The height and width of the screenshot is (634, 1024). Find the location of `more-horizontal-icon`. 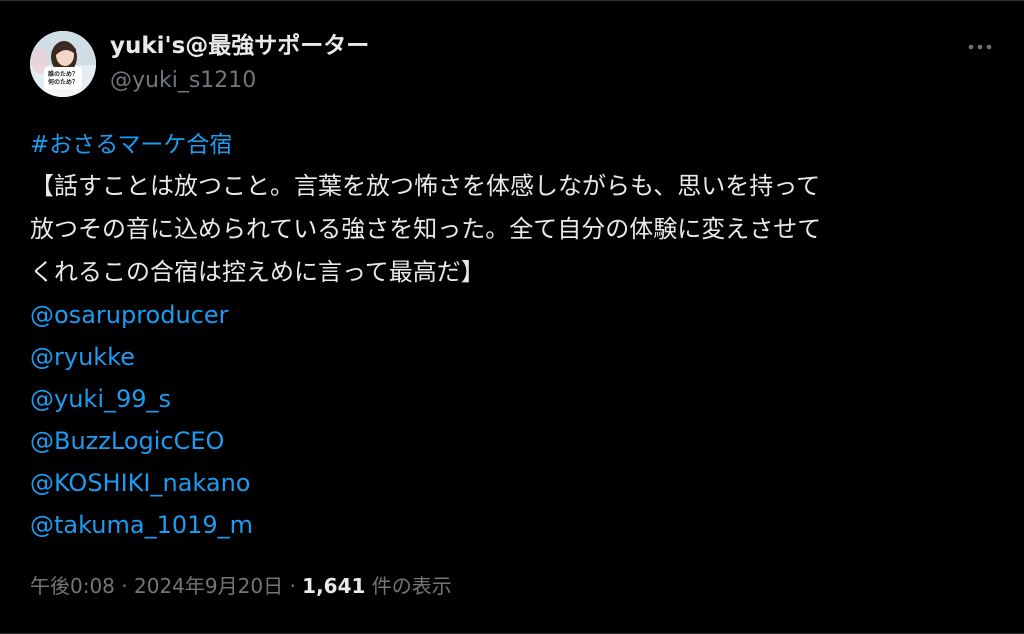

more-horizontal-icon is located at coordinates (980, 47).